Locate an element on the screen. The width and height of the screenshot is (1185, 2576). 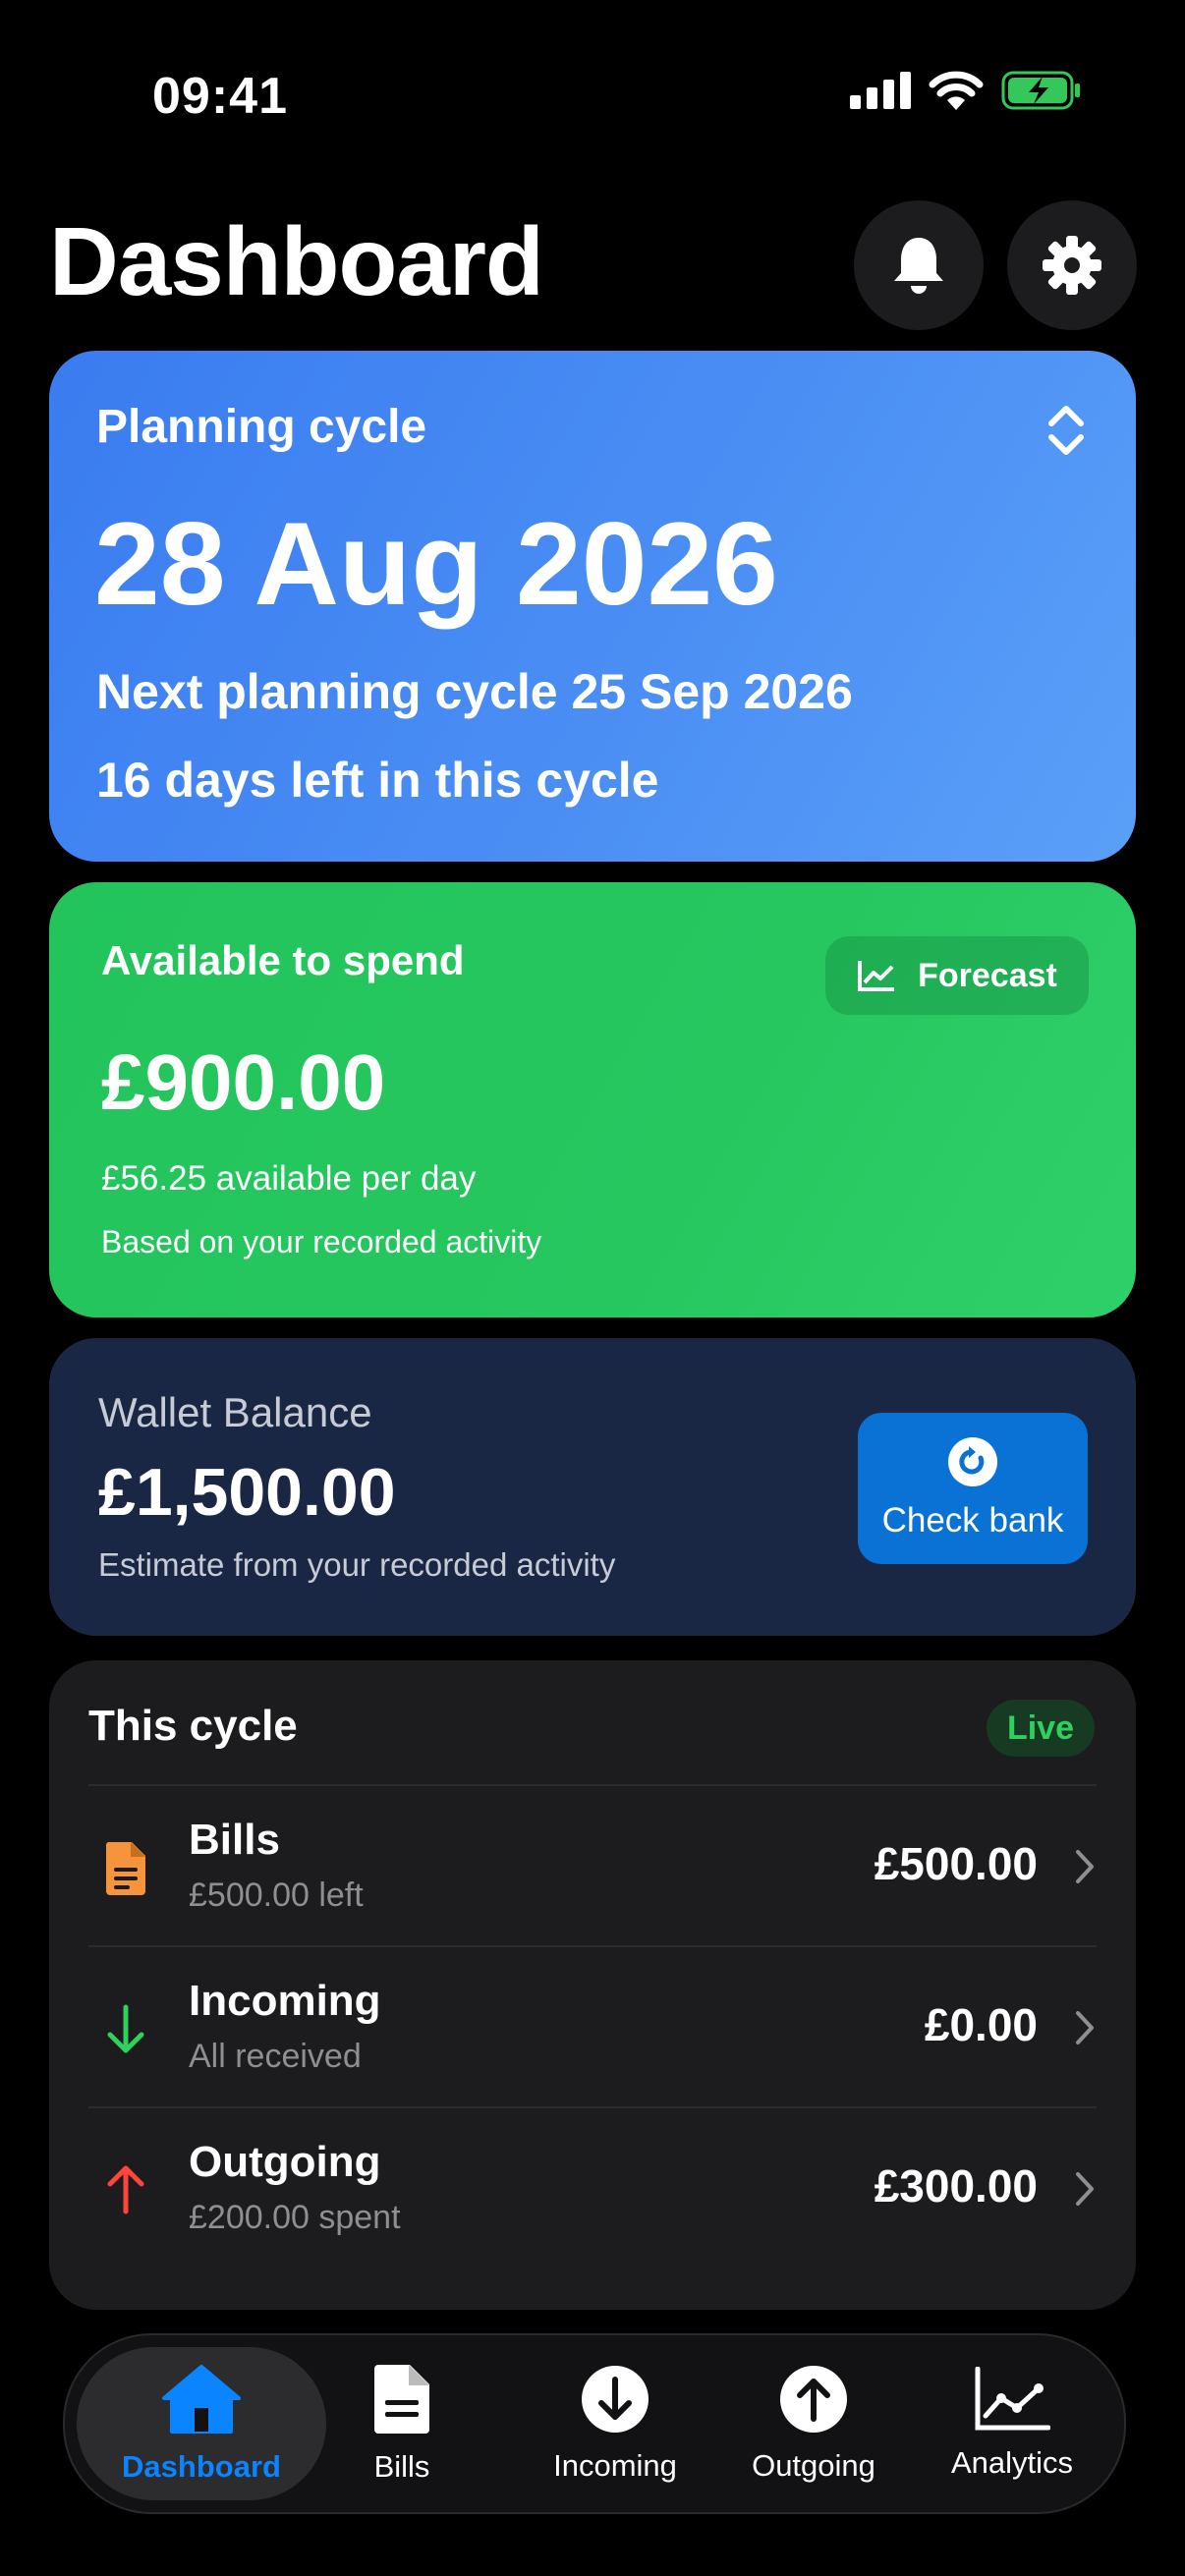
row-amount: £300.00 is located at coordinates (956, 2186).